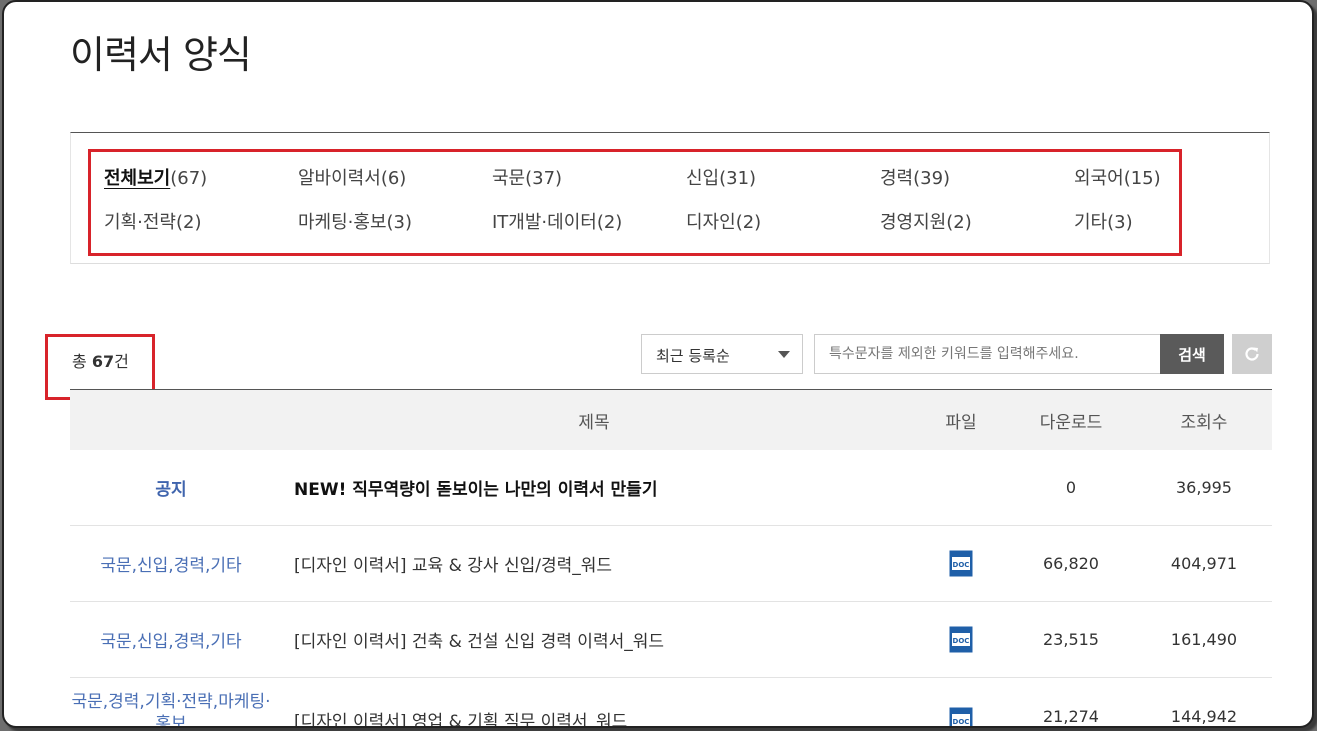  I want to click on row-title-link: [디자인 이력서] 교육 & 강사 신입/경력_워드, so click(594, 563).